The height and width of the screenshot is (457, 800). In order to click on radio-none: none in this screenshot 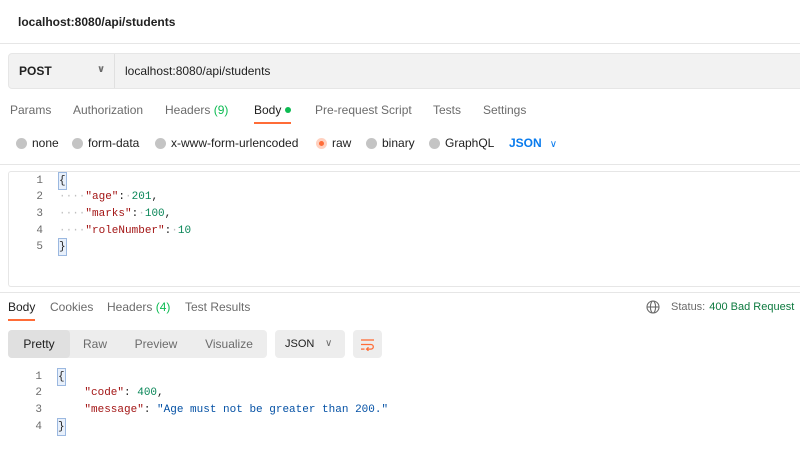, I will do `click(37, 143)`.